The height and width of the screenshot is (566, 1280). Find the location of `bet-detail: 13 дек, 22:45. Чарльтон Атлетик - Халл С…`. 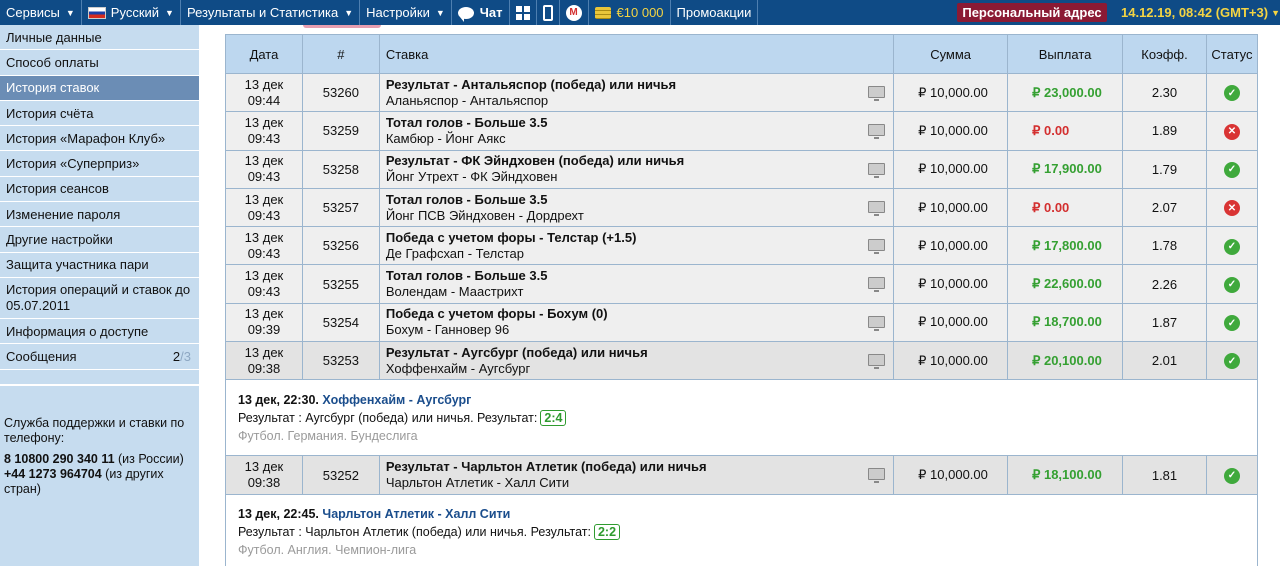

bet-detail: 13 дек, 22:45. Чарльтон Атлетик - Халл С… is located at coordinates (741, 529).